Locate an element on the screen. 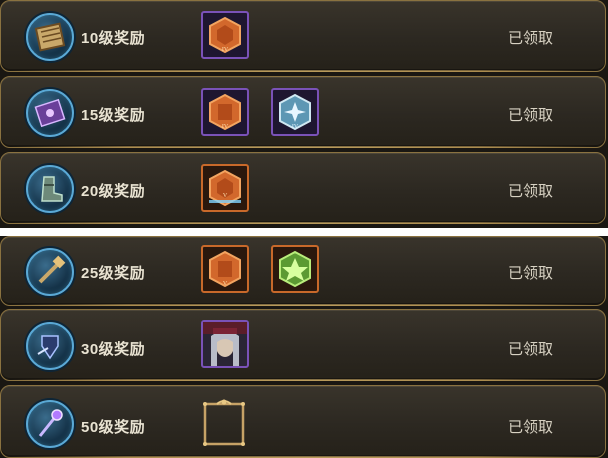  reward-level-label: 25级奖励 is located at coordinates (113, 273).